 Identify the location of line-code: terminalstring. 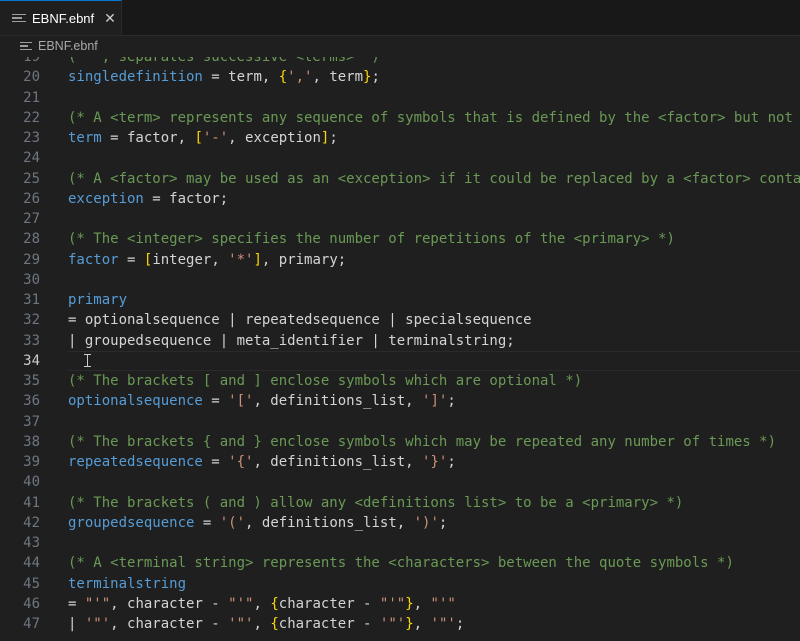
(434, 584).